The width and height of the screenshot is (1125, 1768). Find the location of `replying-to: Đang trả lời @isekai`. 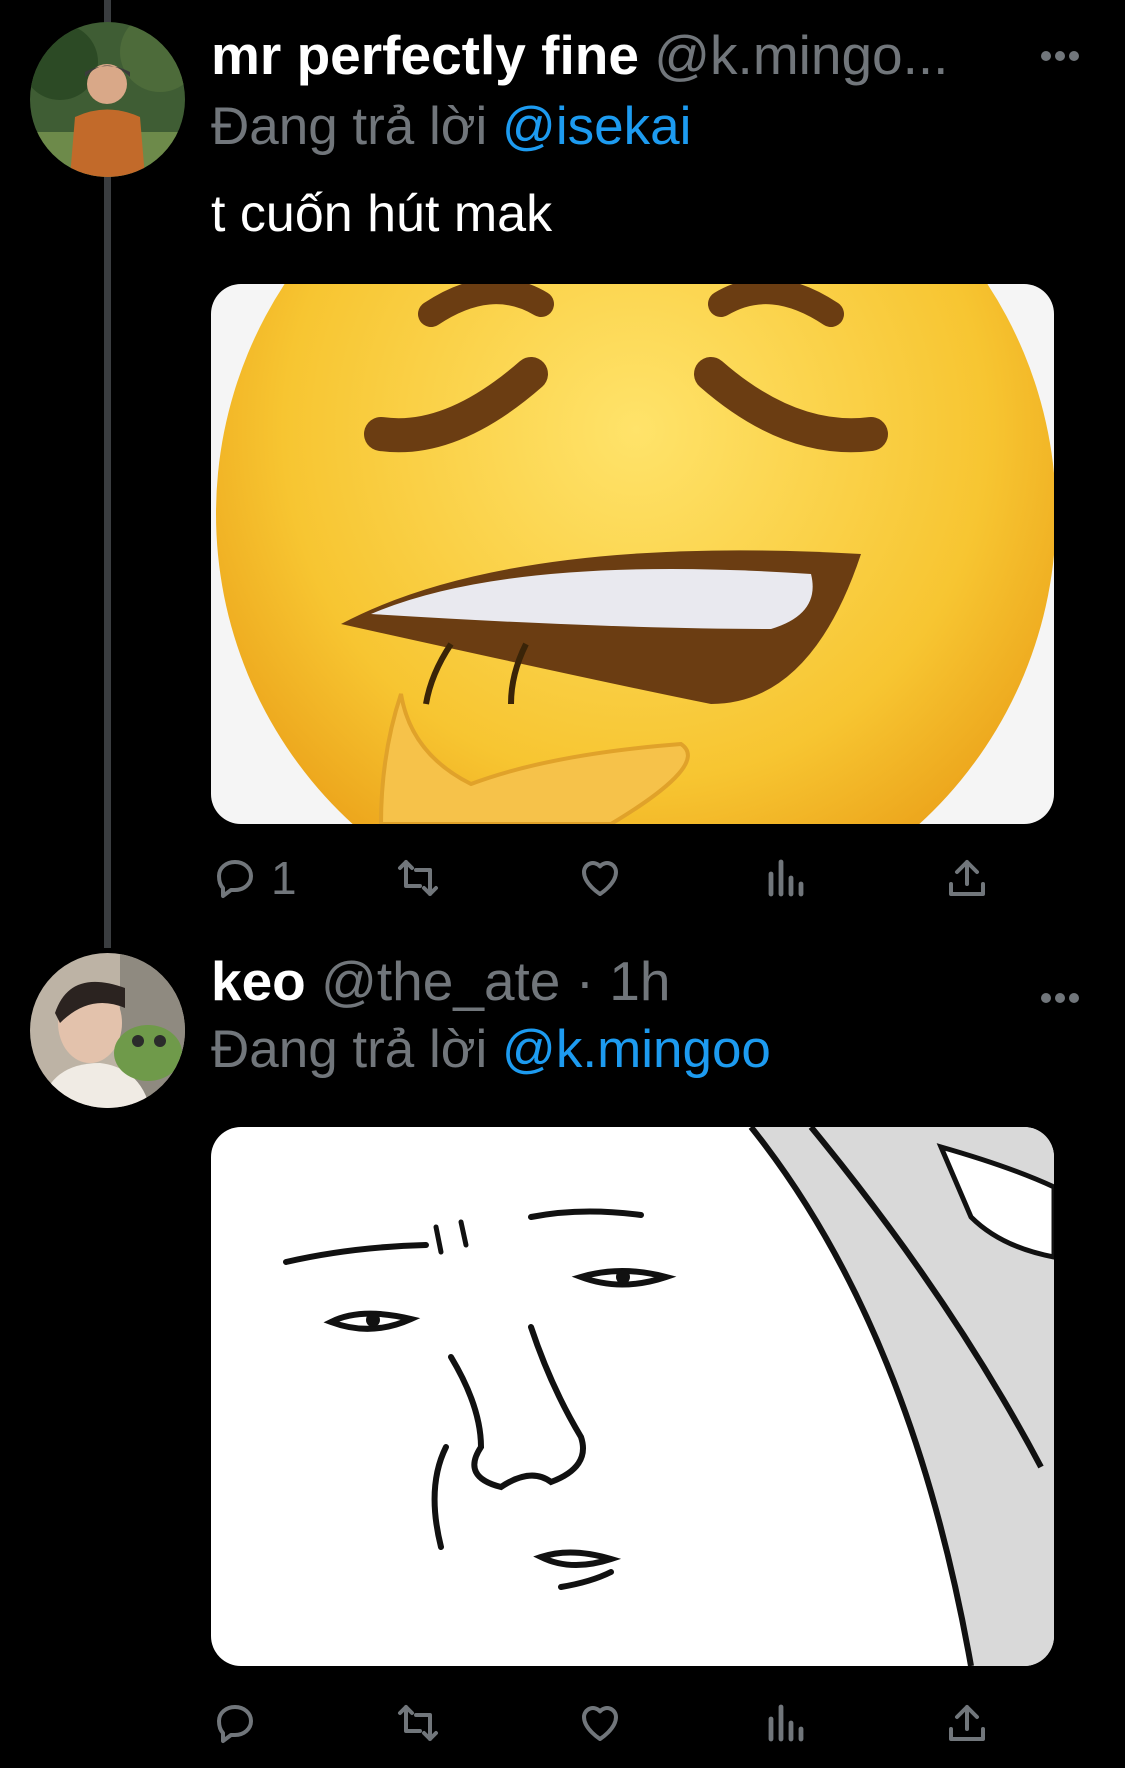

replying-to: Đang trả lời @isekai is located at coordinates (451, 127).